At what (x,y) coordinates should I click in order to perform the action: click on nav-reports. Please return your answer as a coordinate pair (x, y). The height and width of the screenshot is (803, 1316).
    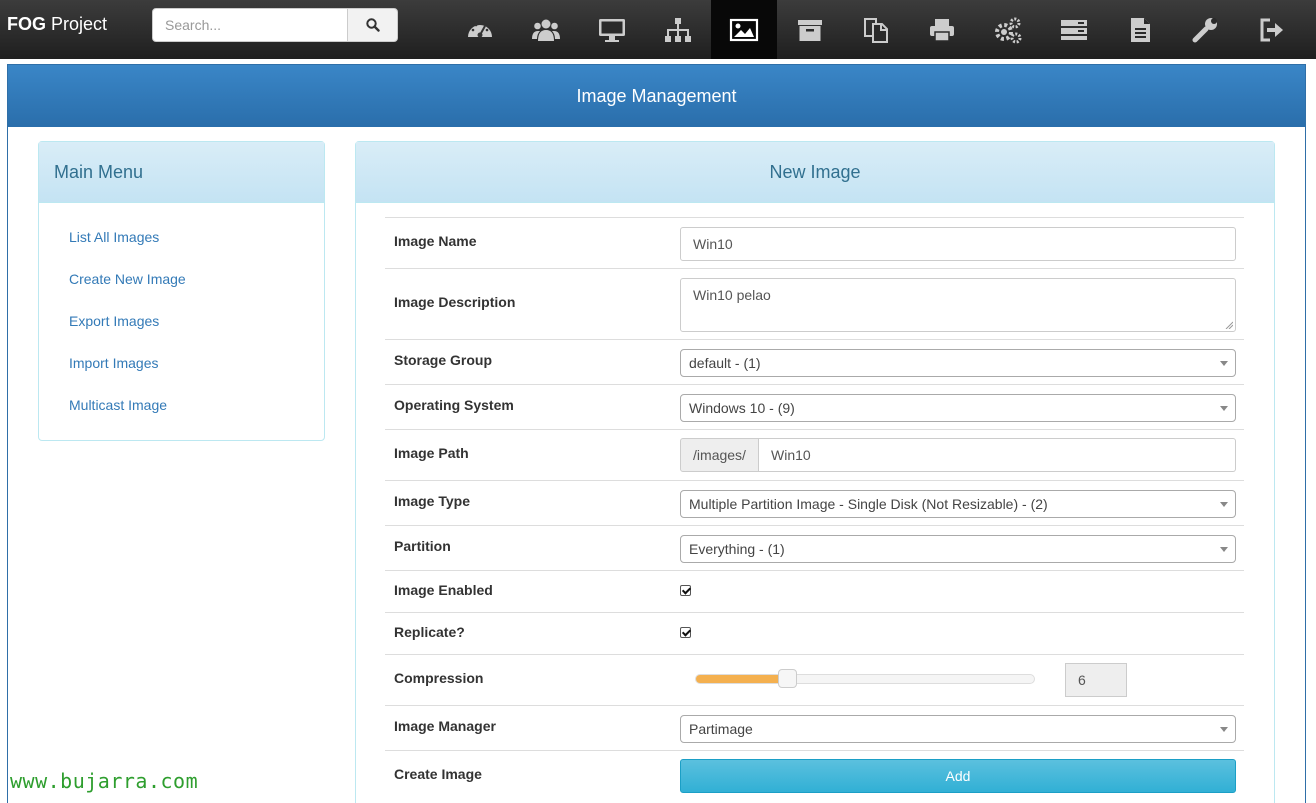
    Looking at the image, I should click on (1140, 29).